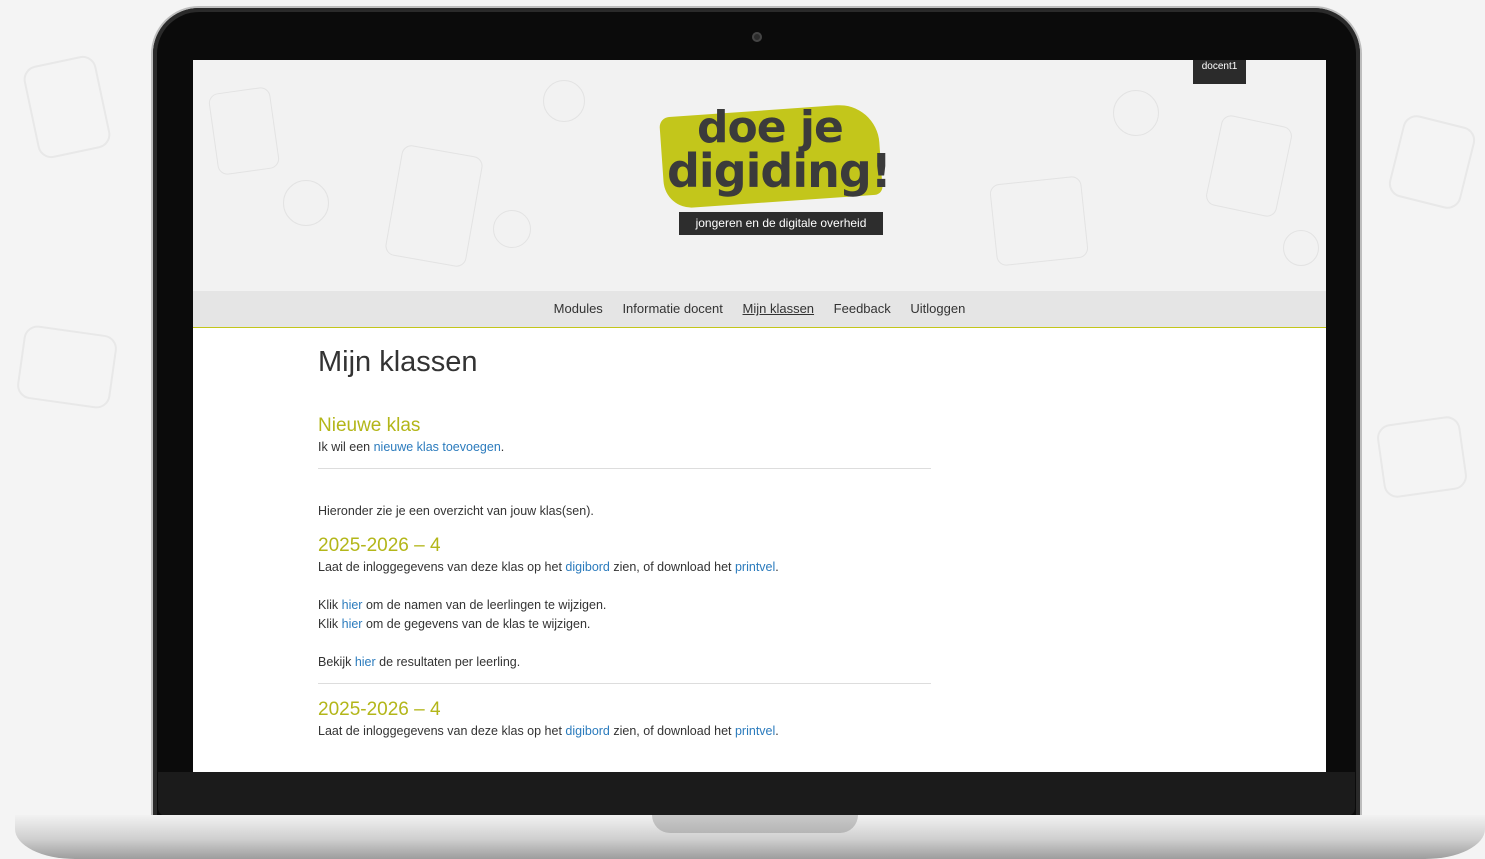 This screenshot has width=1485, height=859. I want to click on edit-class-link: hier, so click(352, 624).